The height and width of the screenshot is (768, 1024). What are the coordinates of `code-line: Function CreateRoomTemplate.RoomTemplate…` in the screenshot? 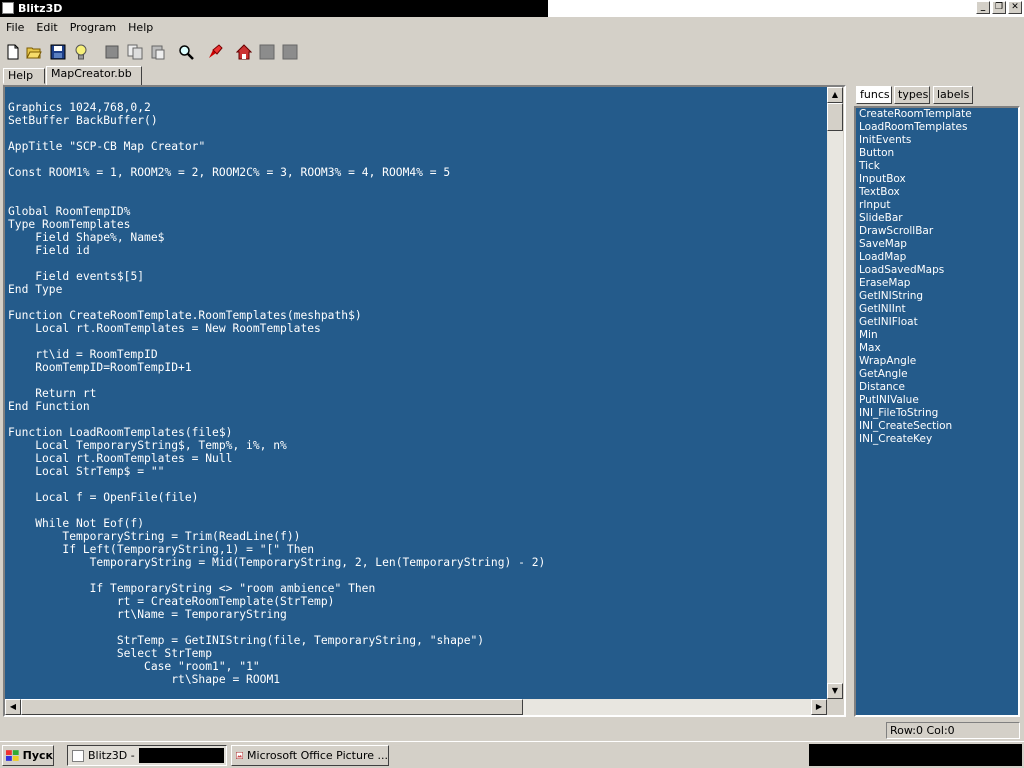 It's located at (276, 315).